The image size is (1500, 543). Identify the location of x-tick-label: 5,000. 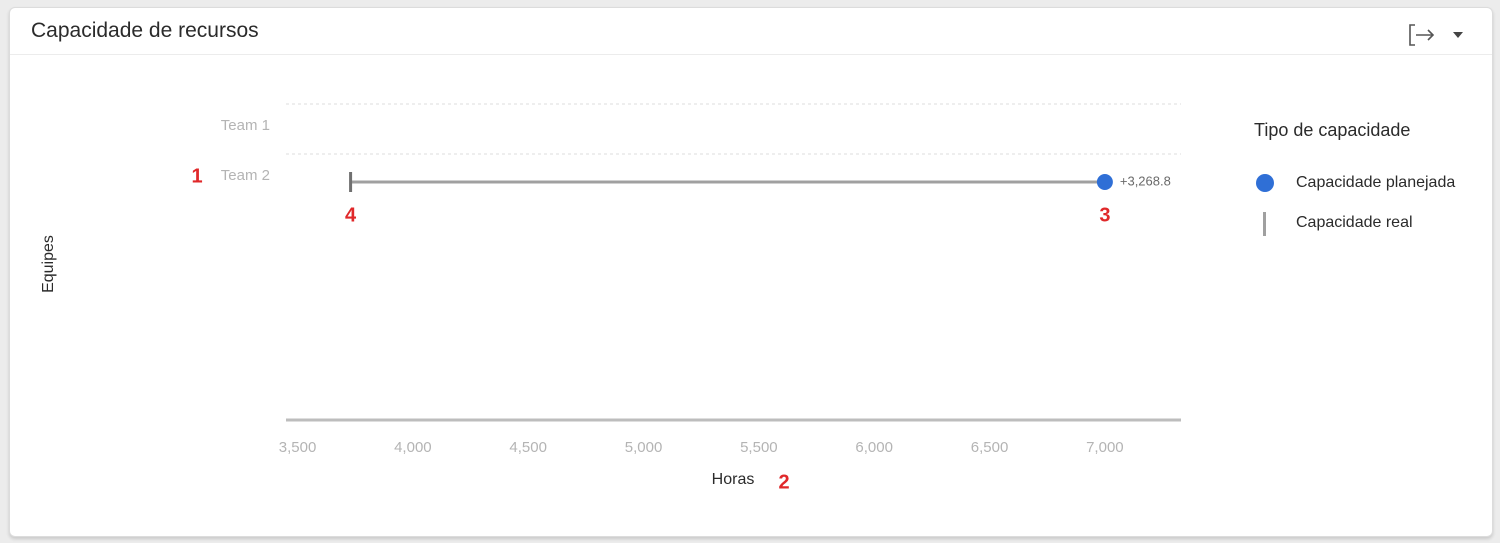
(644, 447).